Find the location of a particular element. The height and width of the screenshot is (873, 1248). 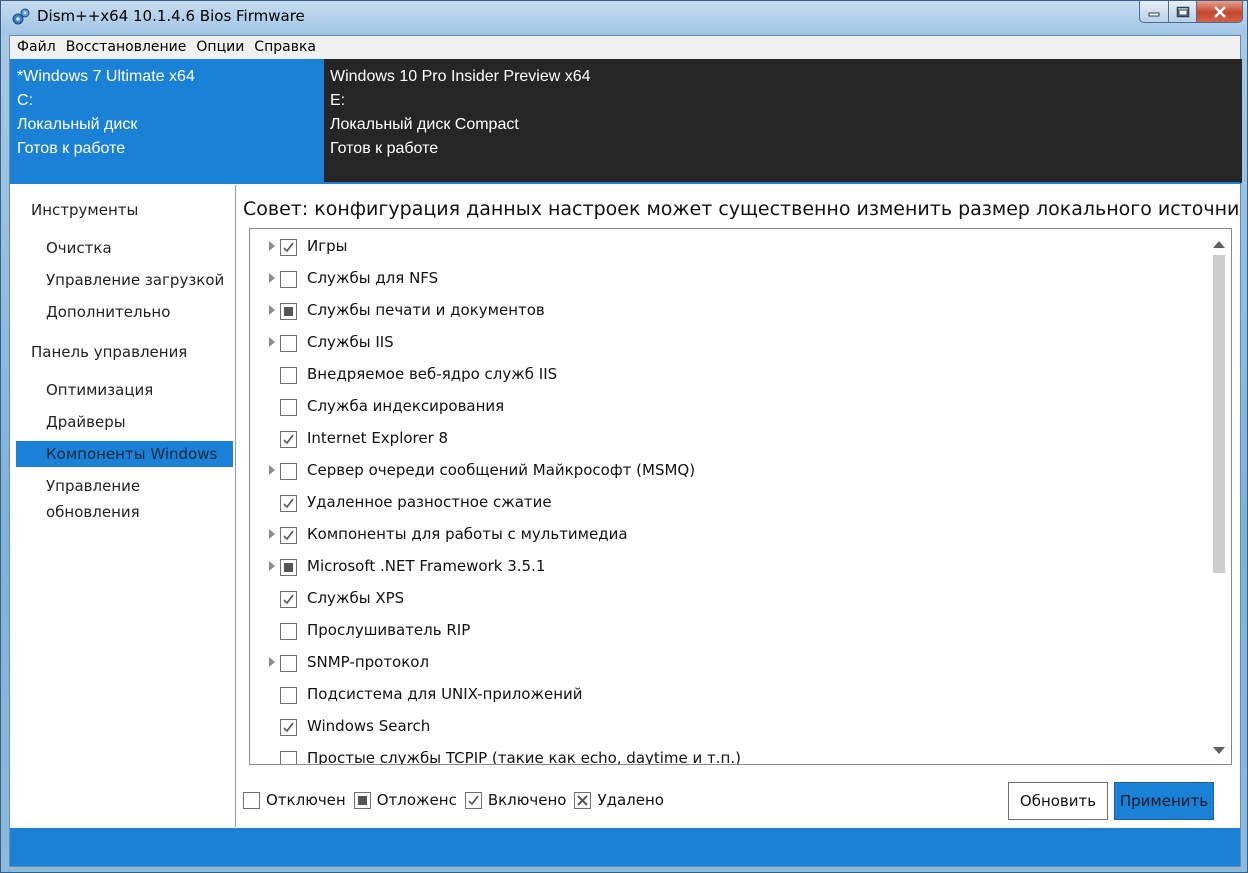

component-label: Internet Explorer 8 is located at coordinates (378, 438).